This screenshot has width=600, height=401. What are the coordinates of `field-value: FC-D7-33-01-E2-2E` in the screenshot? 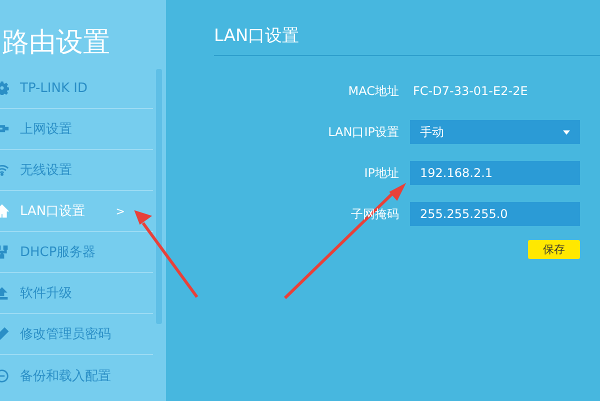 It's located at (470, 91).